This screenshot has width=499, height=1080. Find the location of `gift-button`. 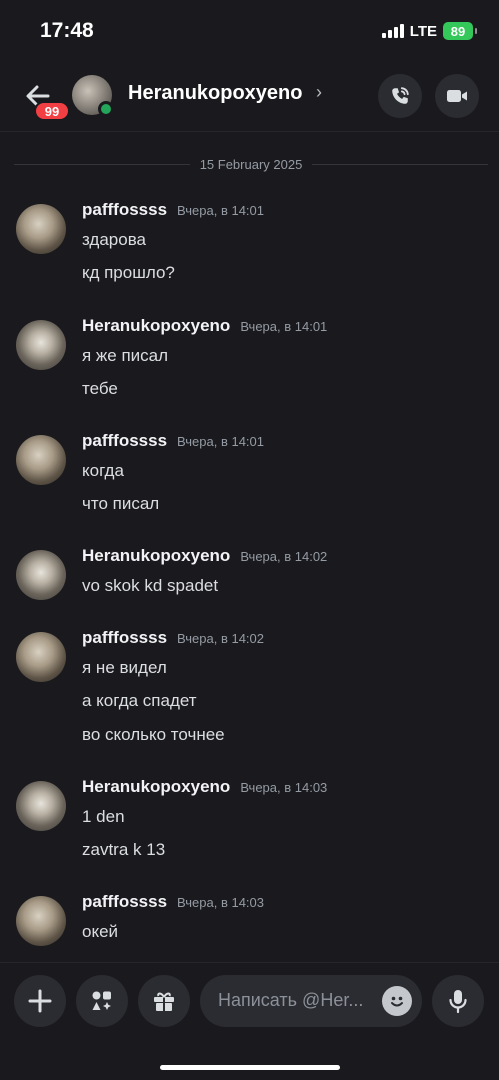

gift-button is located at coordinates (164, 1001).